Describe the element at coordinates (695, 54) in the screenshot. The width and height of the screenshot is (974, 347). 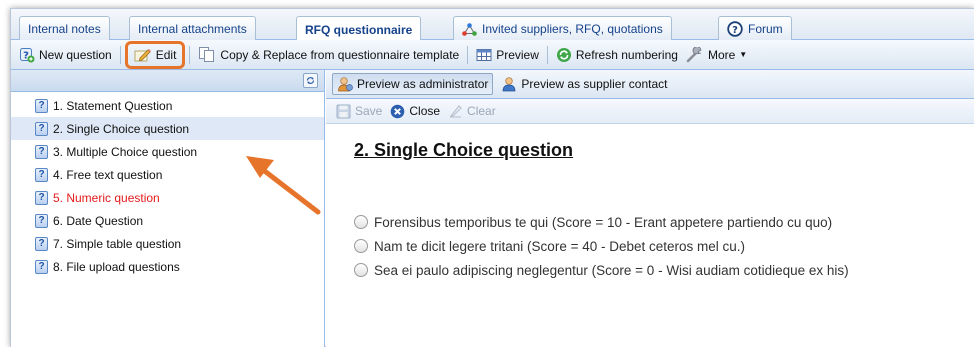
I see `wrench-icon` at that location.